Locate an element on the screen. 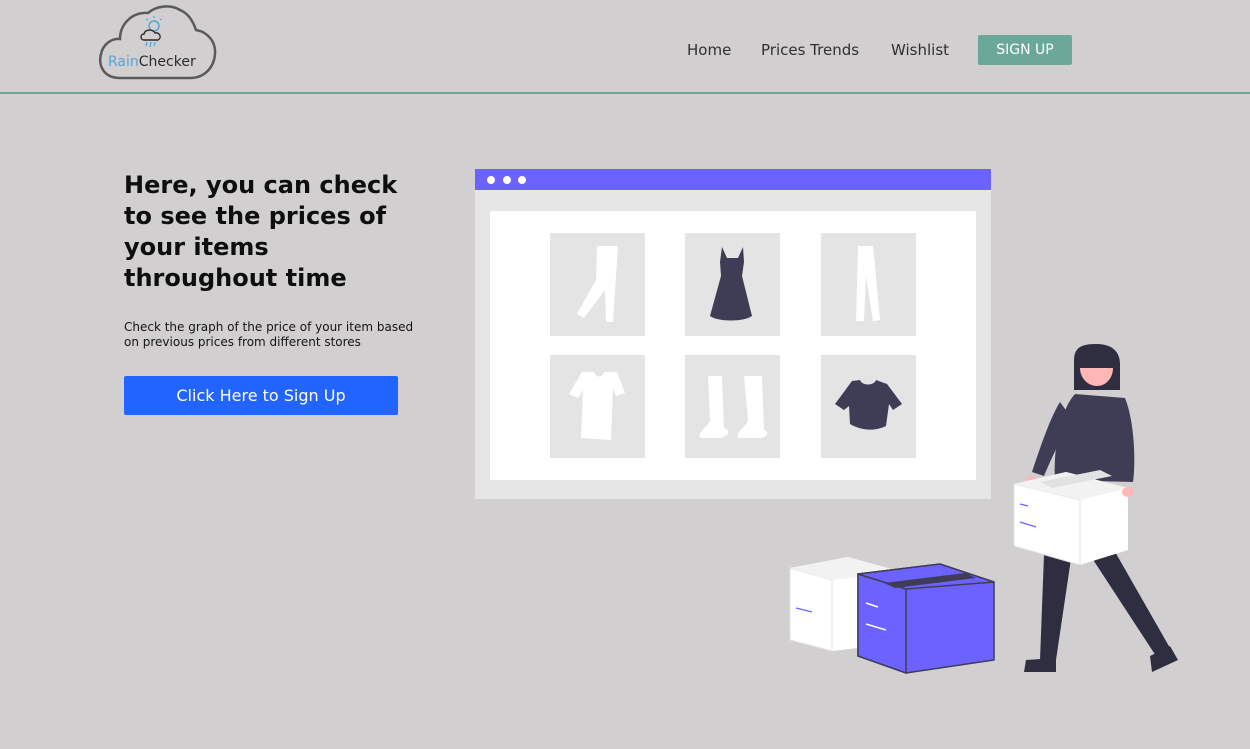 This screenshot has height=749, width=1250. nav-home: Home is located at coordinates (709, 50).